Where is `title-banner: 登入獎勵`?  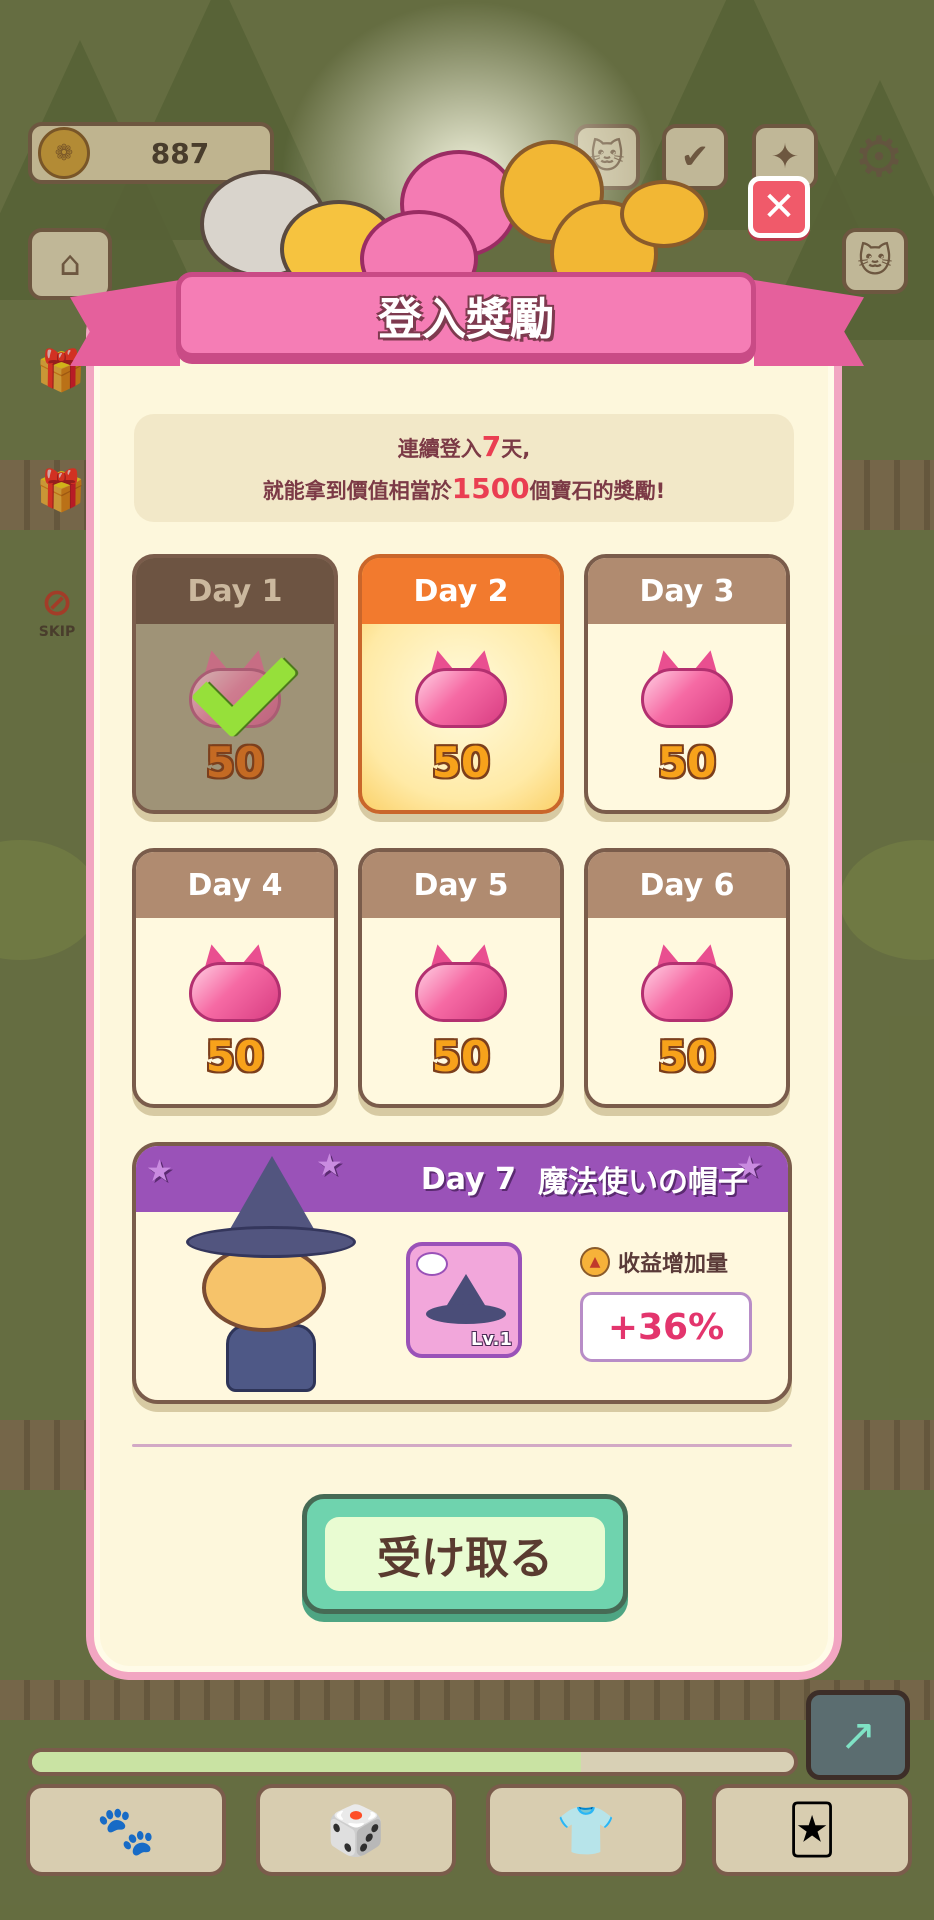
title-banner: 登入獎勵 is located at coordinates (466, 315).